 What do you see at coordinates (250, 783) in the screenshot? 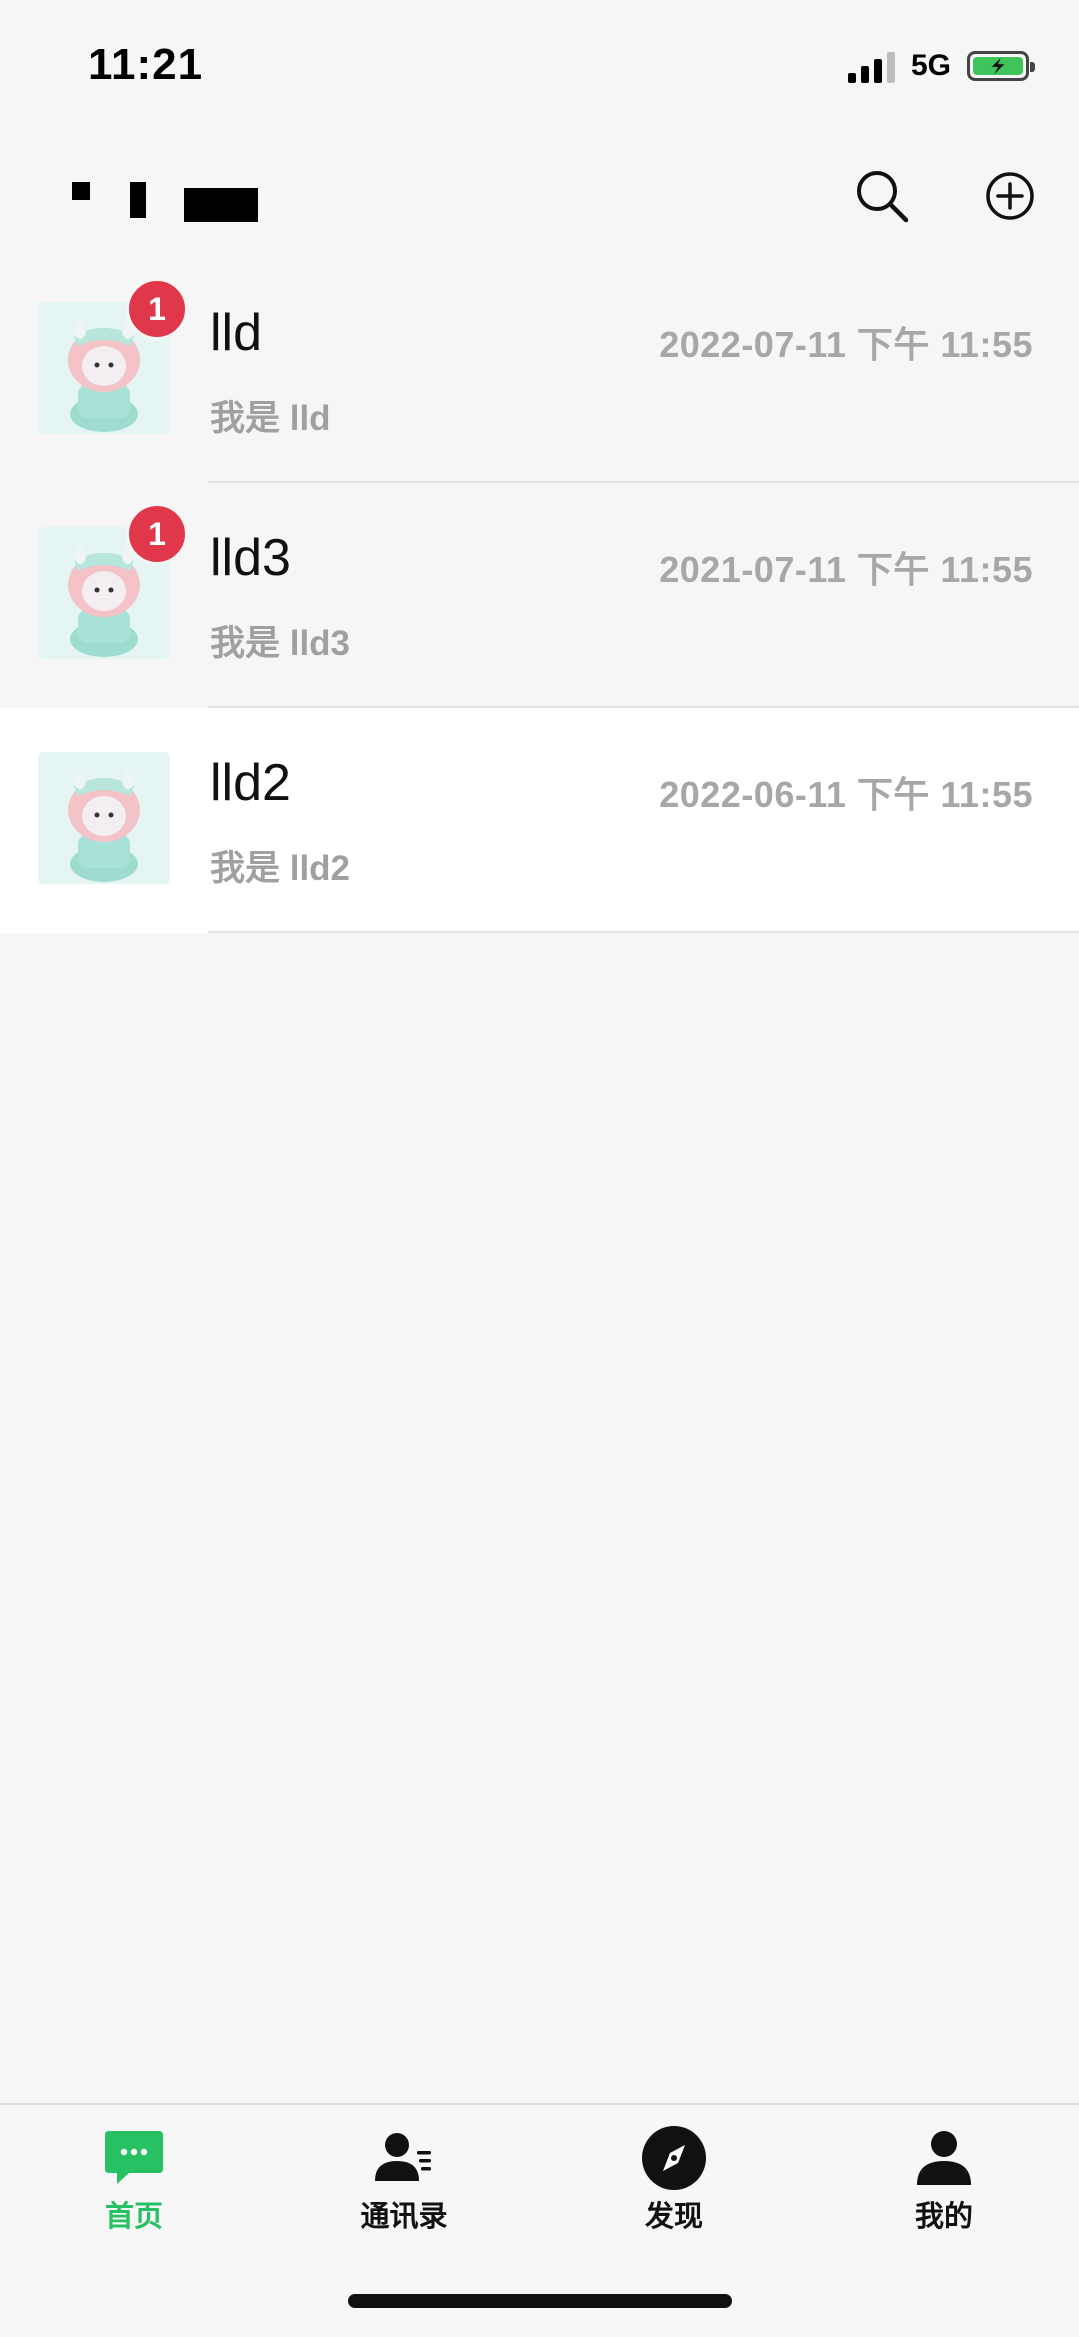
I see `chat-name: lld2` at bounding box center [250, 783].